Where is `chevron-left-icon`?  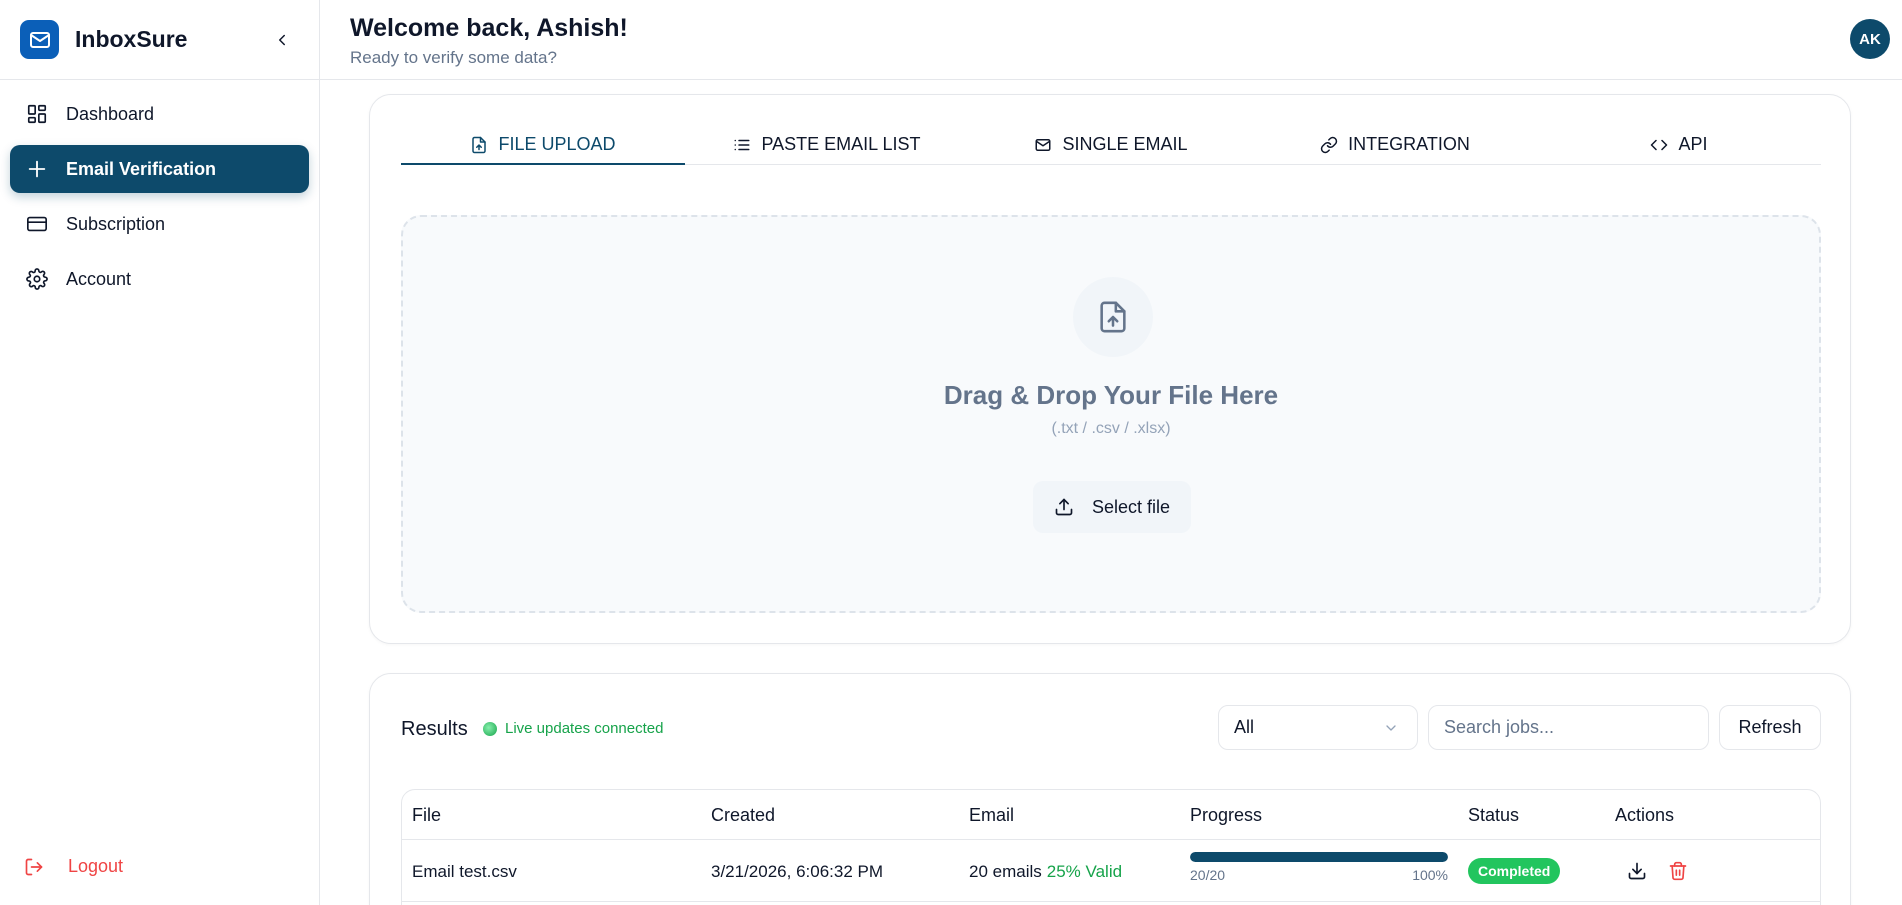 chevron-left-icon is located at coordinates (282, 40).